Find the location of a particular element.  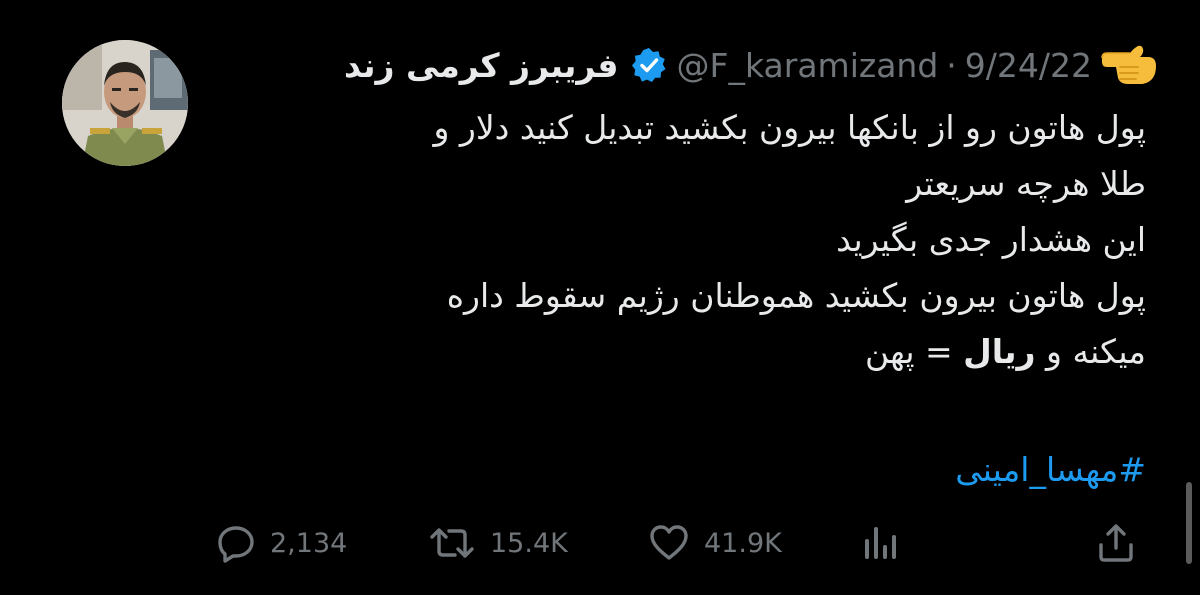

retweet-icon is located at coordinates (452, 543).